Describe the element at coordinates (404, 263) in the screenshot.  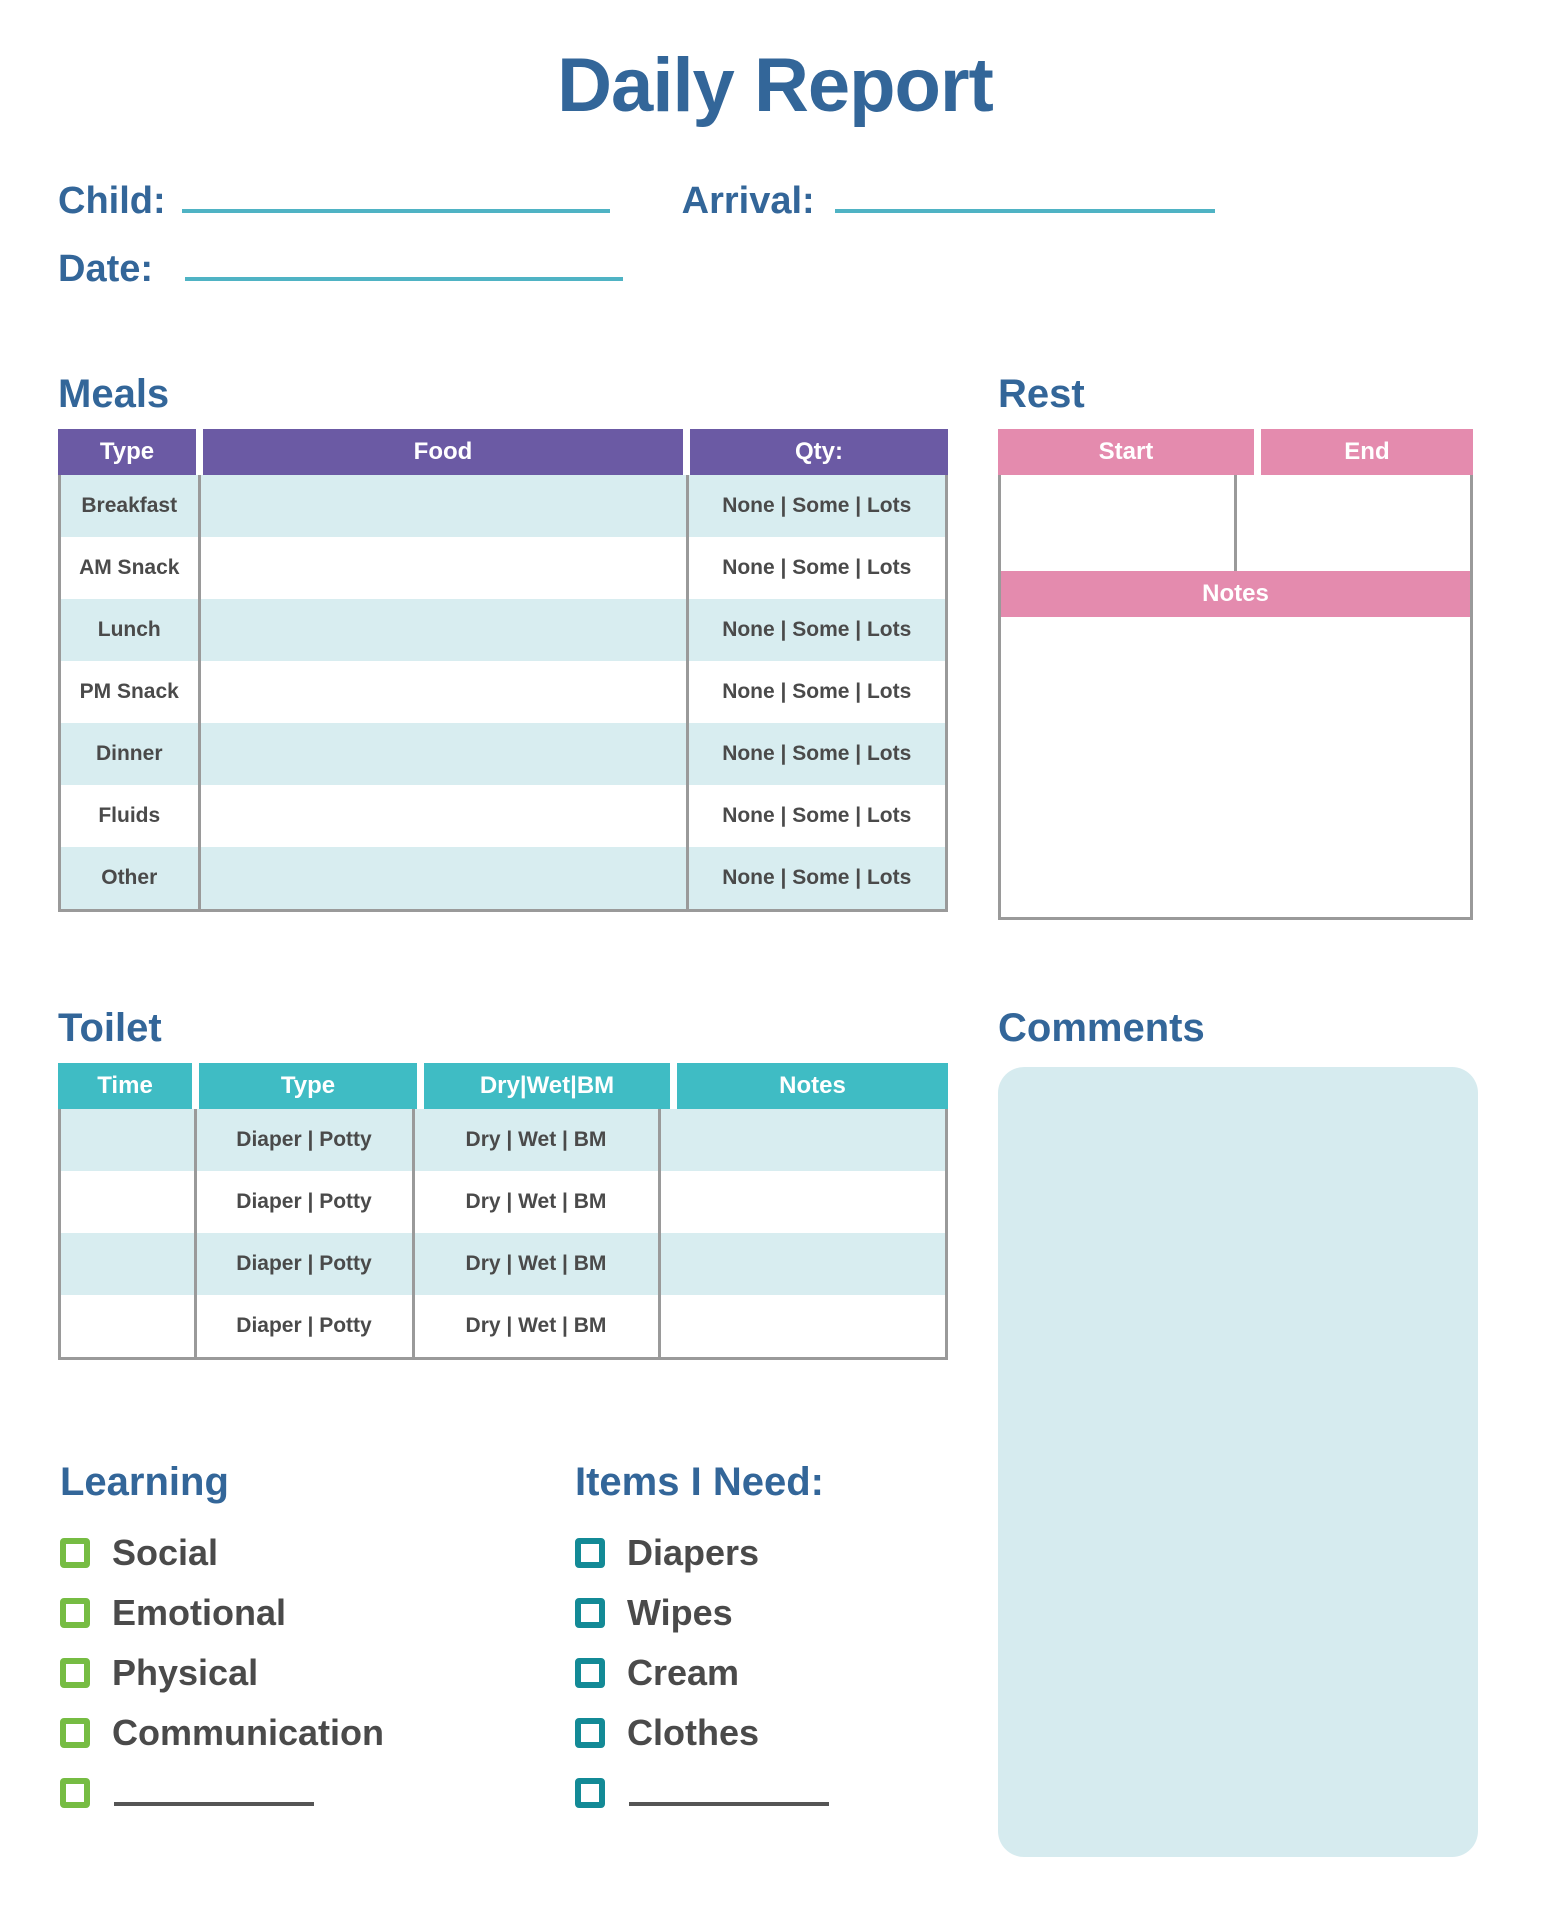
I see `date-input` at that location.